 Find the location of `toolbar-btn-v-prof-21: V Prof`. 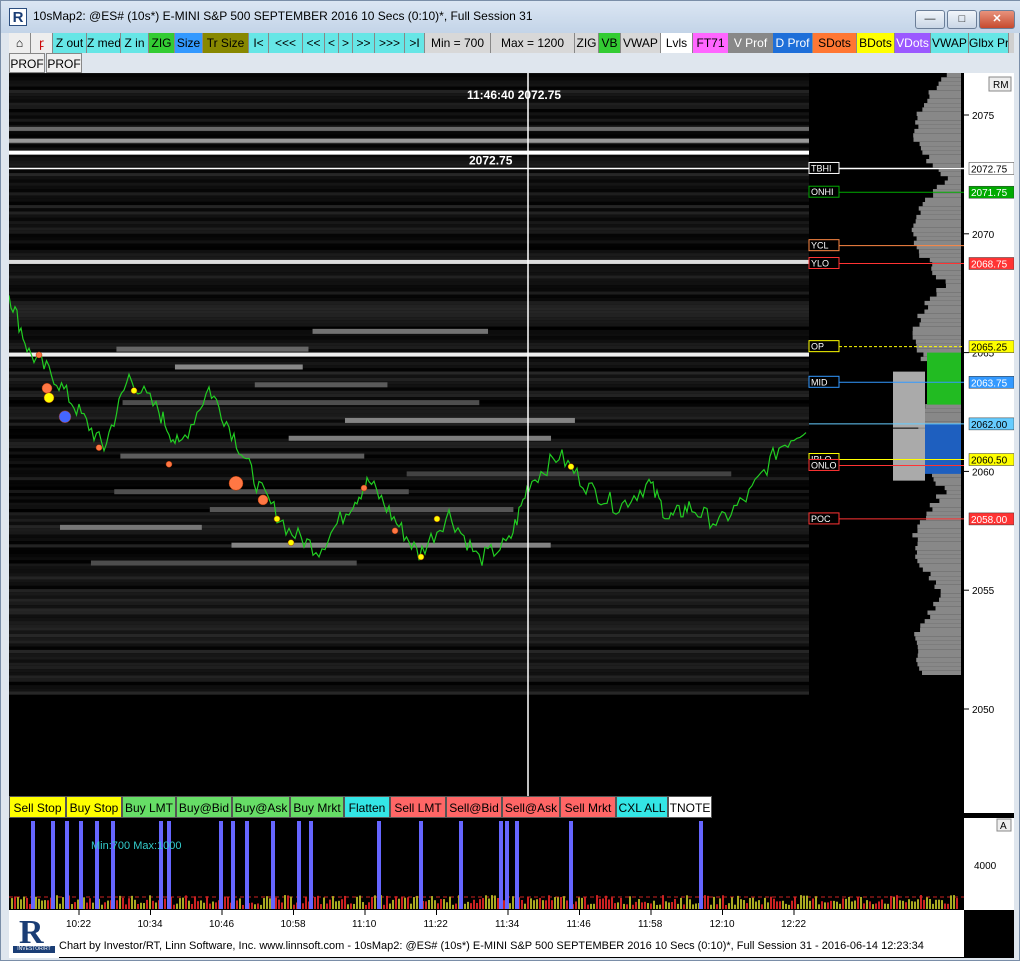

toolbar-btn-v-prof-21: V Prof is located at coordinates (751, 43).